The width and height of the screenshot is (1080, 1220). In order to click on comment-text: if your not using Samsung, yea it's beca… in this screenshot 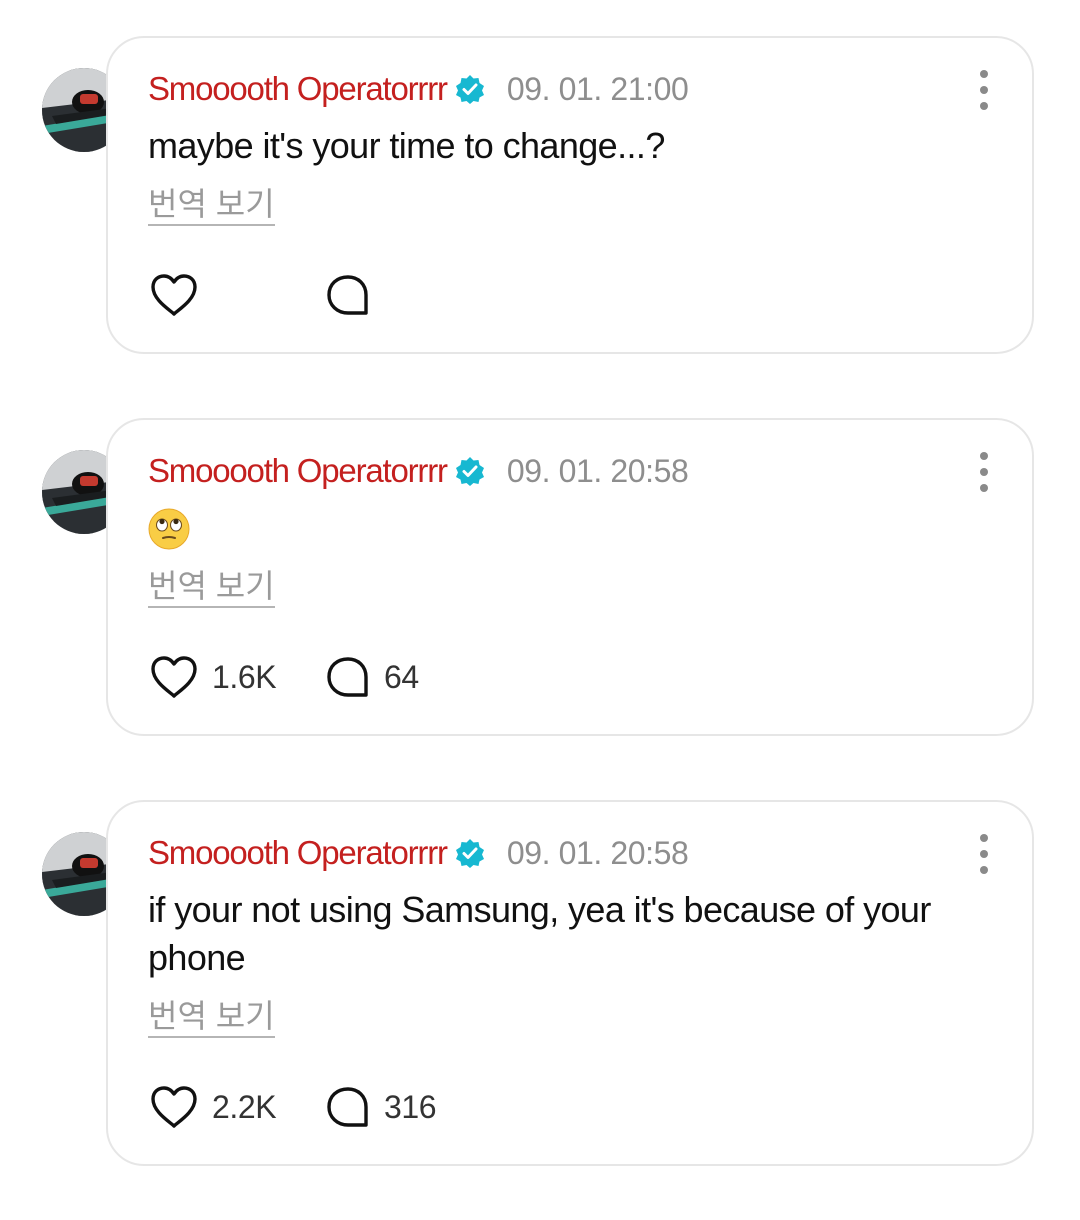, I will do `click(539, 933)`.